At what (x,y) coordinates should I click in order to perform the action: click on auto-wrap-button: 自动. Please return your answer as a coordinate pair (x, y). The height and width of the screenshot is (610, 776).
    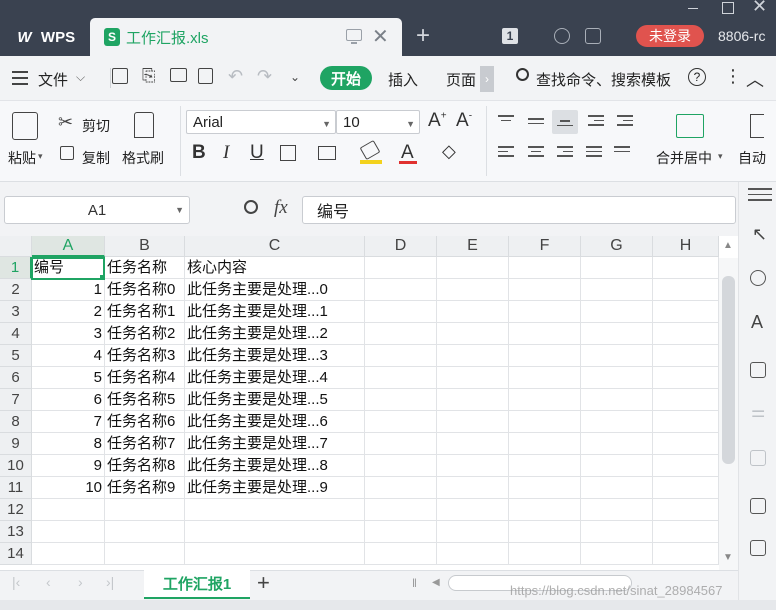
    Looking at the image, I should click on (752, 158).